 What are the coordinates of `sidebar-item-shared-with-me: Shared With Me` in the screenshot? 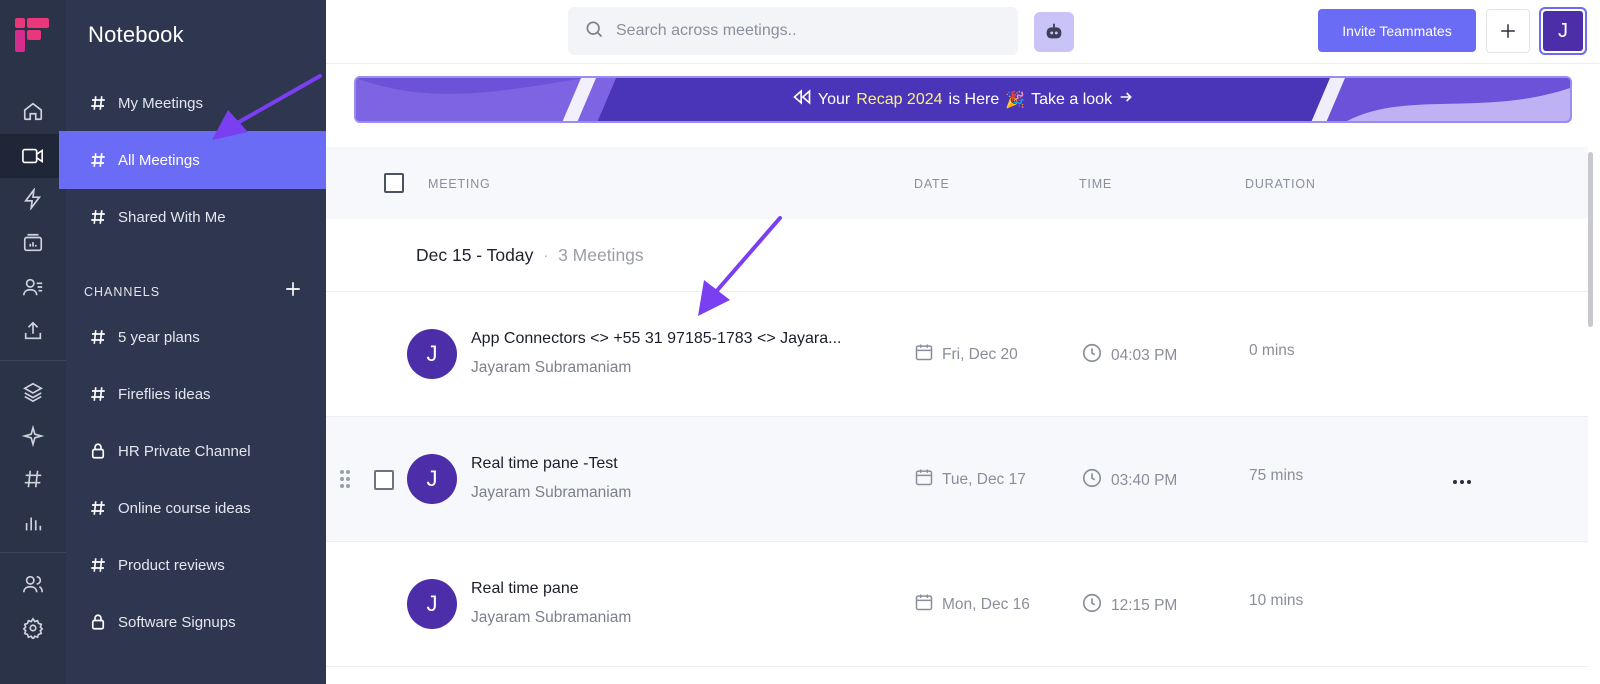 It's located at (196, 217).